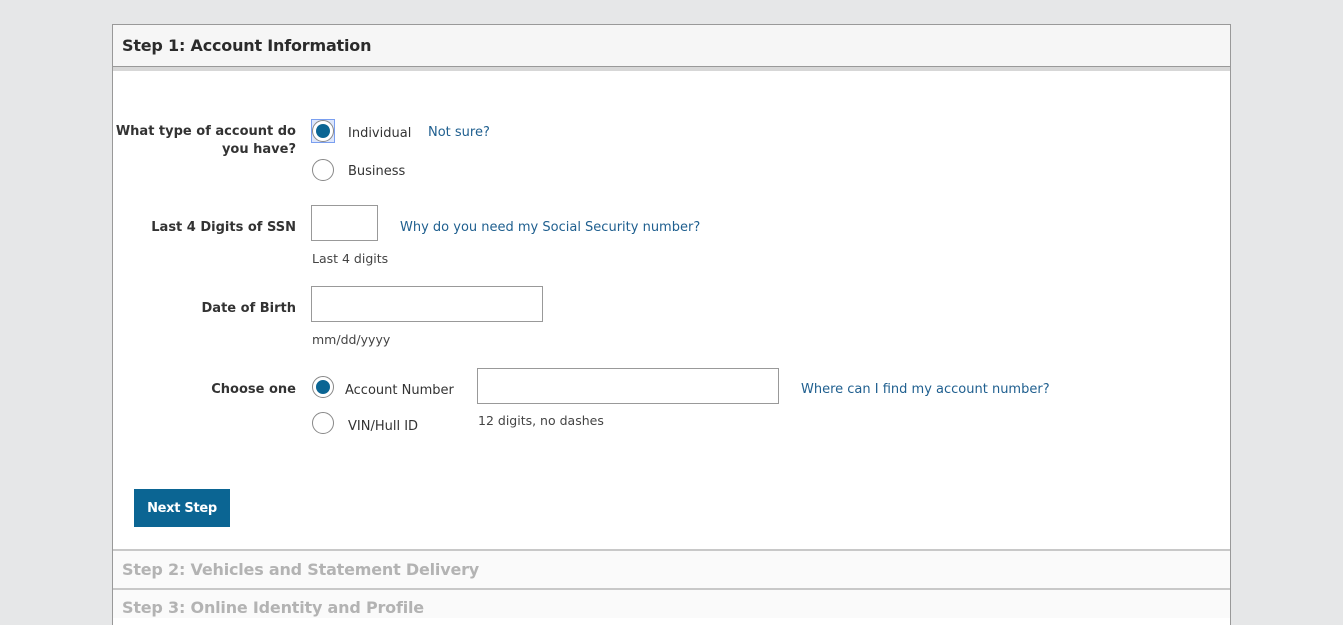  I want to click on individual-label: Individual, so click(379, 134).